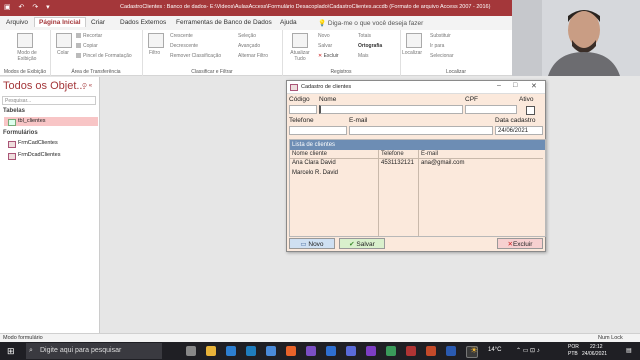  Describe the element at coordinates (331, 351) in the screenshot. I see `outlook-icon` at that location.